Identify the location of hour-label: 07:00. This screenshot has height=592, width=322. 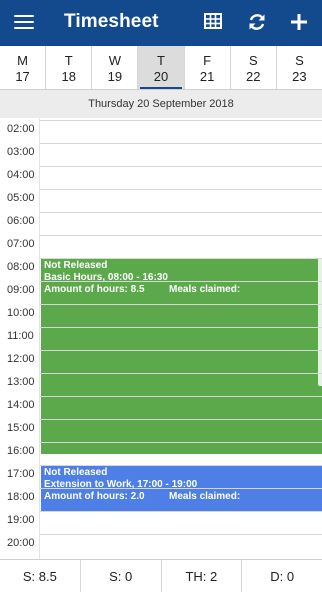
(21, 244).